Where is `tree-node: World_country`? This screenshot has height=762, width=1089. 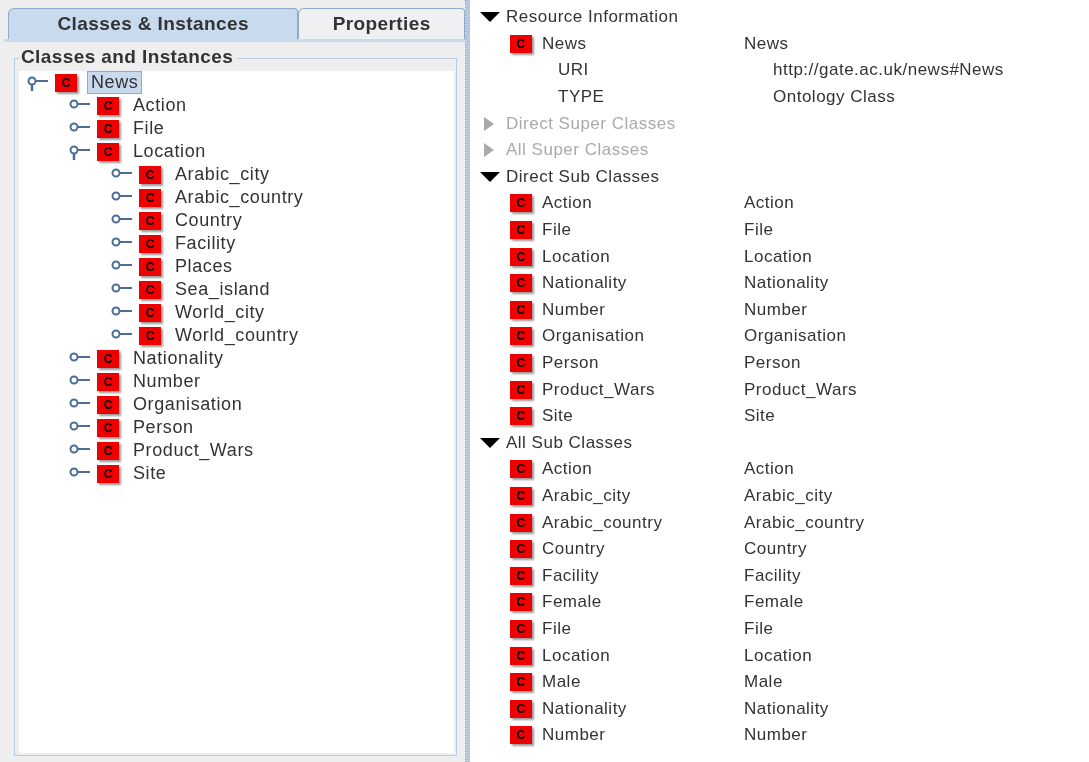 tree-node: World_country is located at coordinates (237, 335).